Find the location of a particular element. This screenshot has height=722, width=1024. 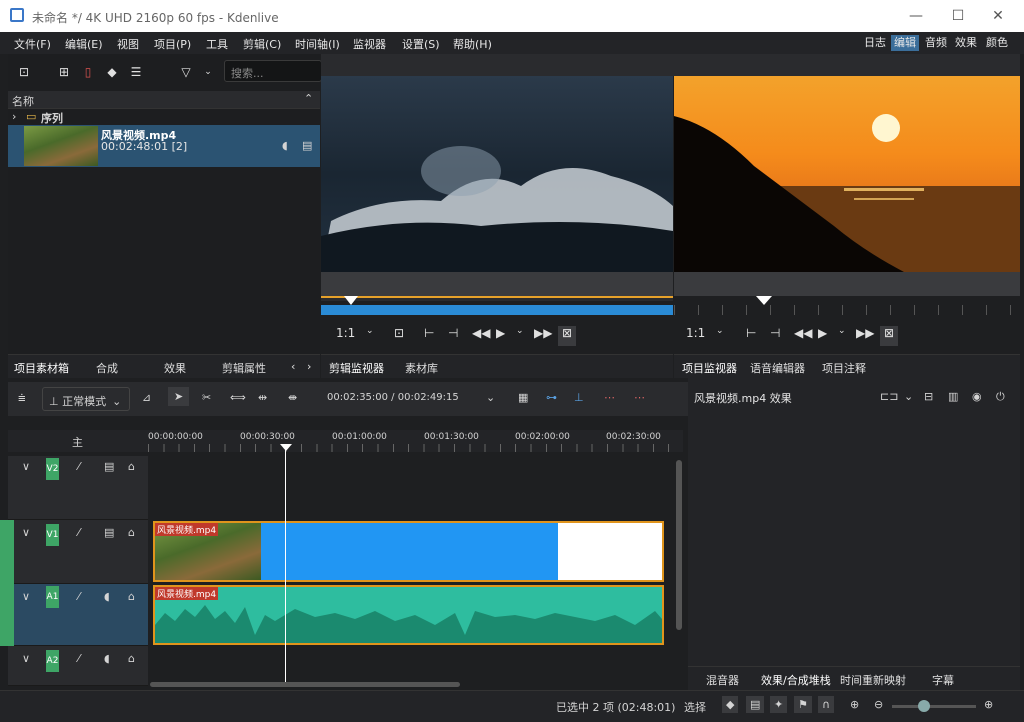

overwrite-icon: ⊥ is located at coordinates (579, 397).